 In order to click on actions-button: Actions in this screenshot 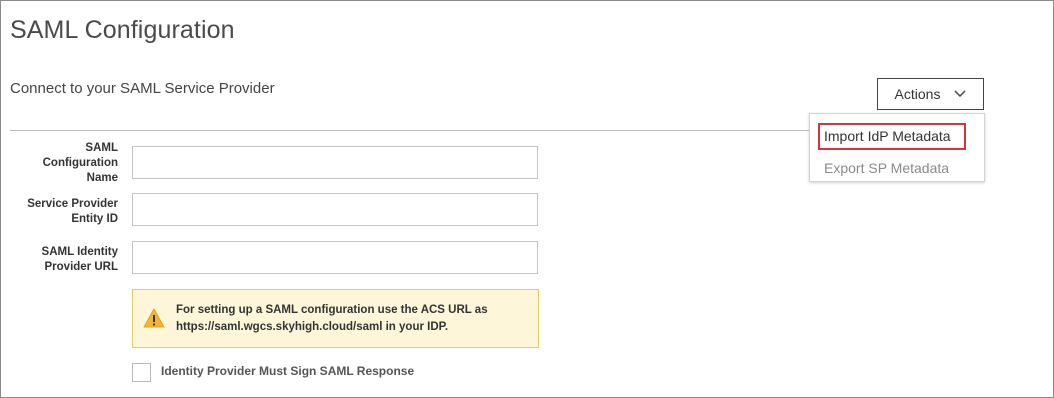, I will do `click(930, 94)`.